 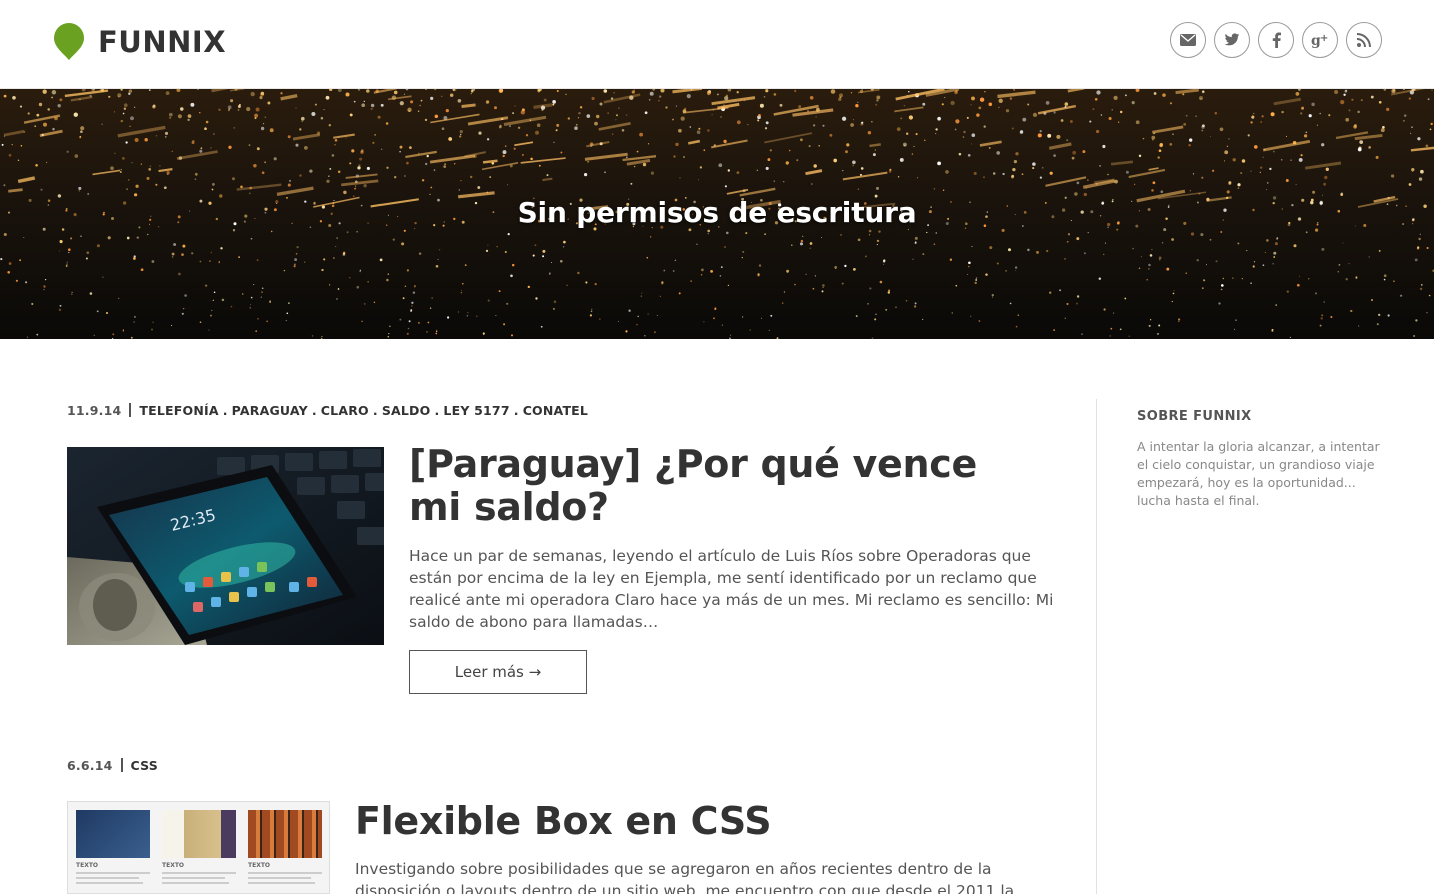 I want to click on post-thumbnail-phone: 22:35, so click(x=225, y=546).